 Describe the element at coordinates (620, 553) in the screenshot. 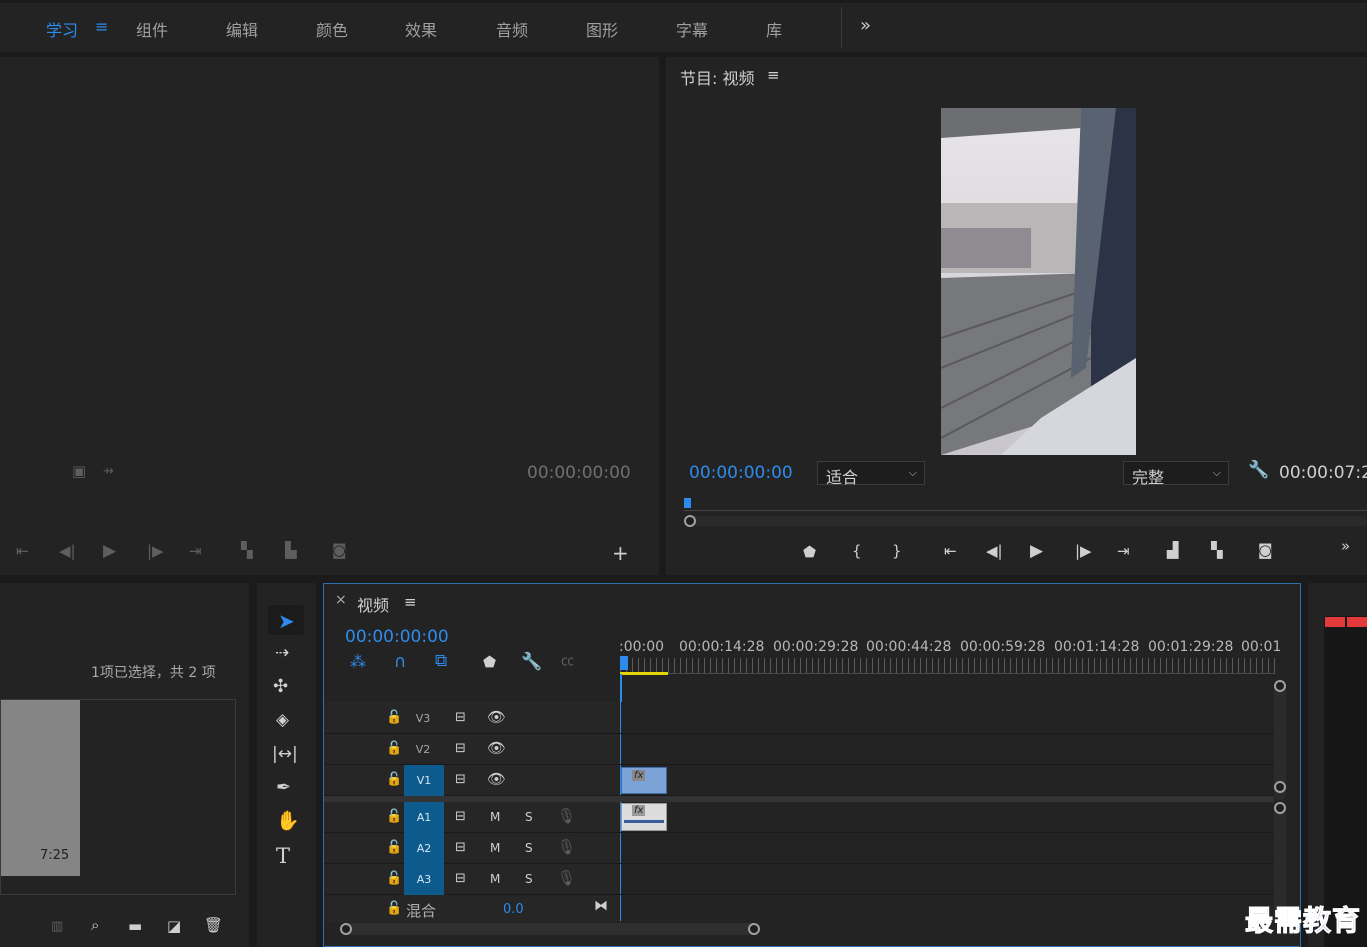

I see `button-editor-plus-icon: +` at that location.